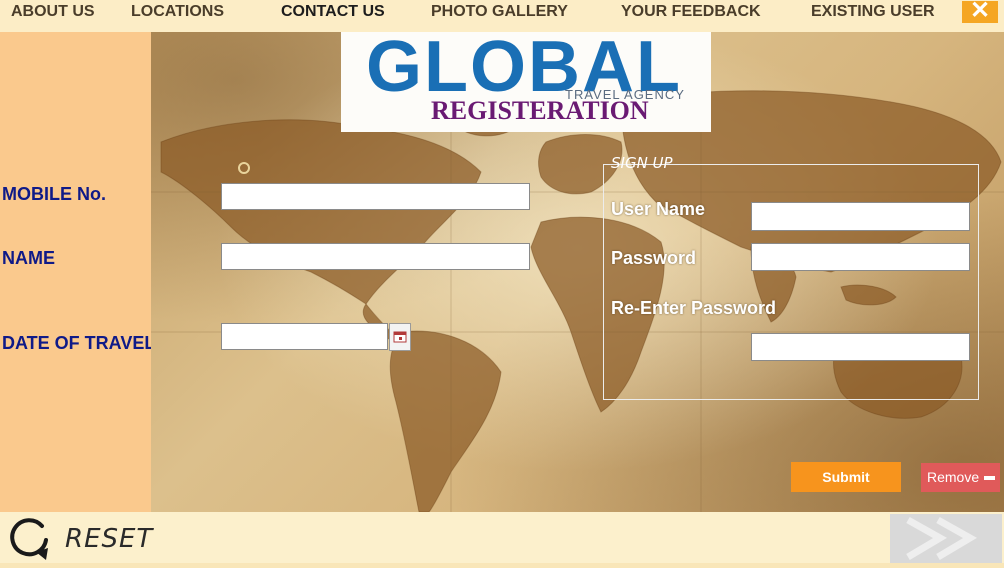 Image resolution: width=1004 pixels, height=568 pixels. I want to click on date-of-travel-input, so click(304, 336).